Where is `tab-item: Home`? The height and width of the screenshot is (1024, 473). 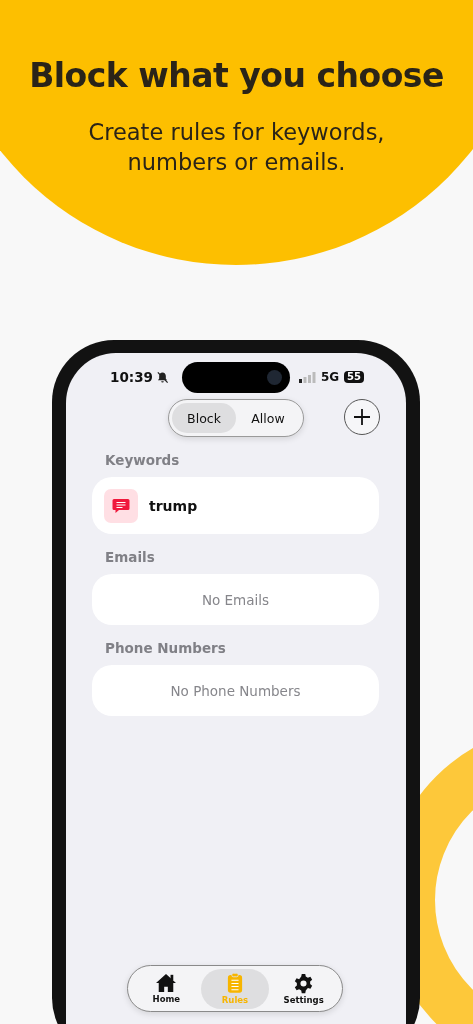 tab-item: Home is located at coordinates (166, 988).